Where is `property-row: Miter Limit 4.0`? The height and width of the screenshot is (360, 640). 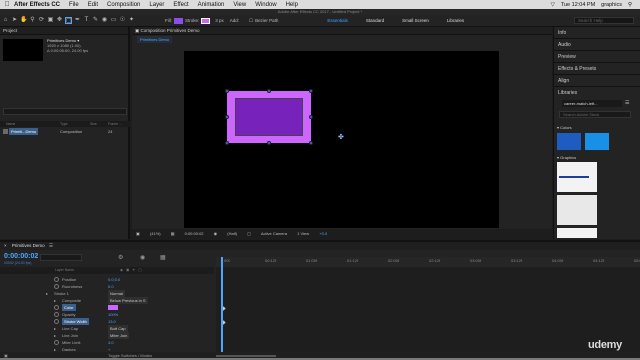 property-row: Miter Limit 4.0 is located at coordinates (107, 342).